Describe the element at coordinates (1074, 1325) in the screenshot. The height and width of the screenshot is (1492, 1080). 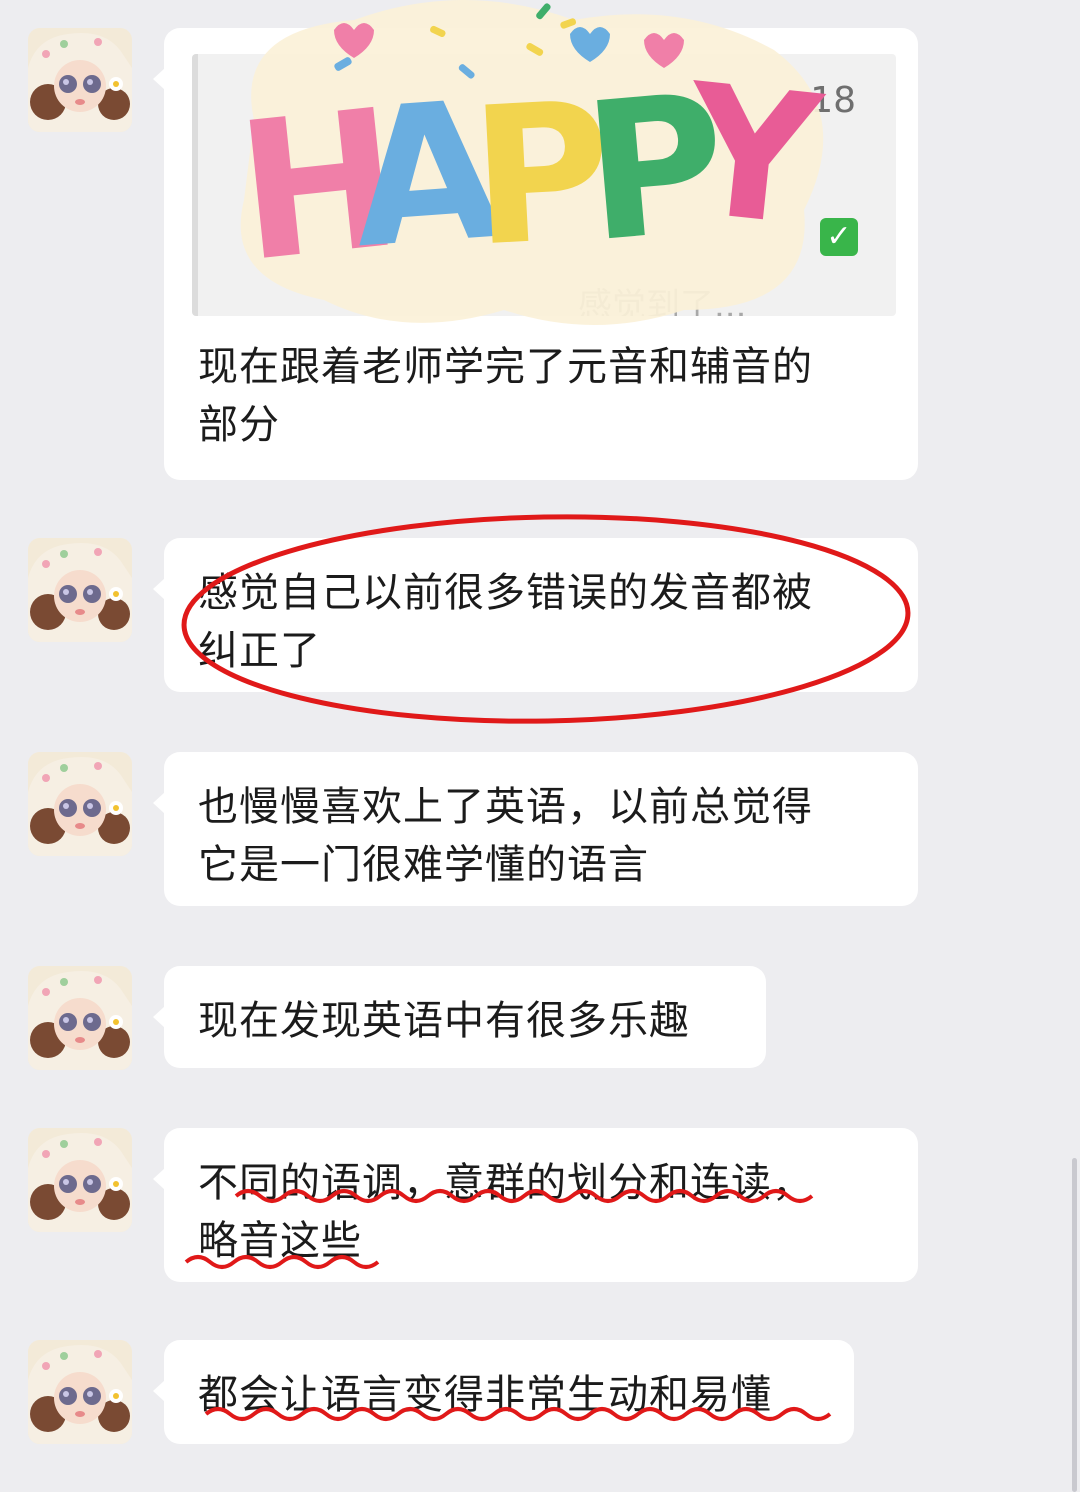
I see `scrollbar` at that location.